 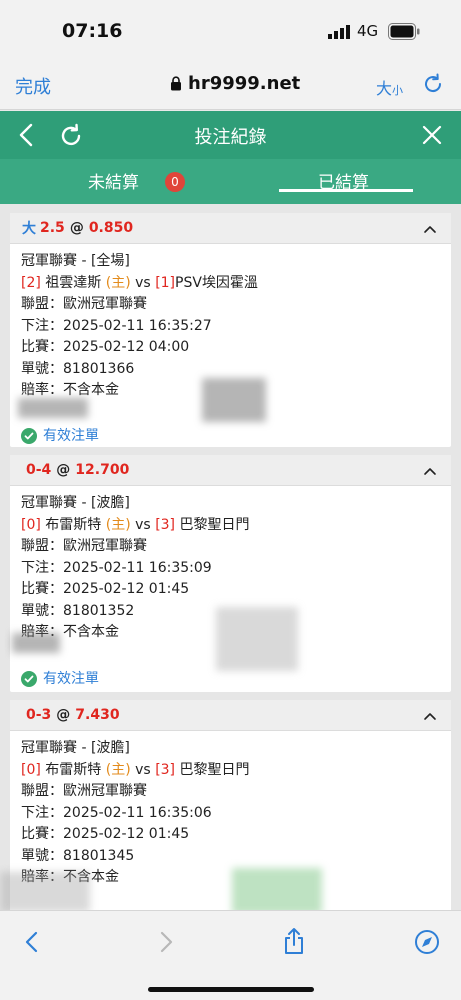 What do you see at coordinates (432, 135) in the screenshot?
I see `close-icon` at bounding box center [432, 135].